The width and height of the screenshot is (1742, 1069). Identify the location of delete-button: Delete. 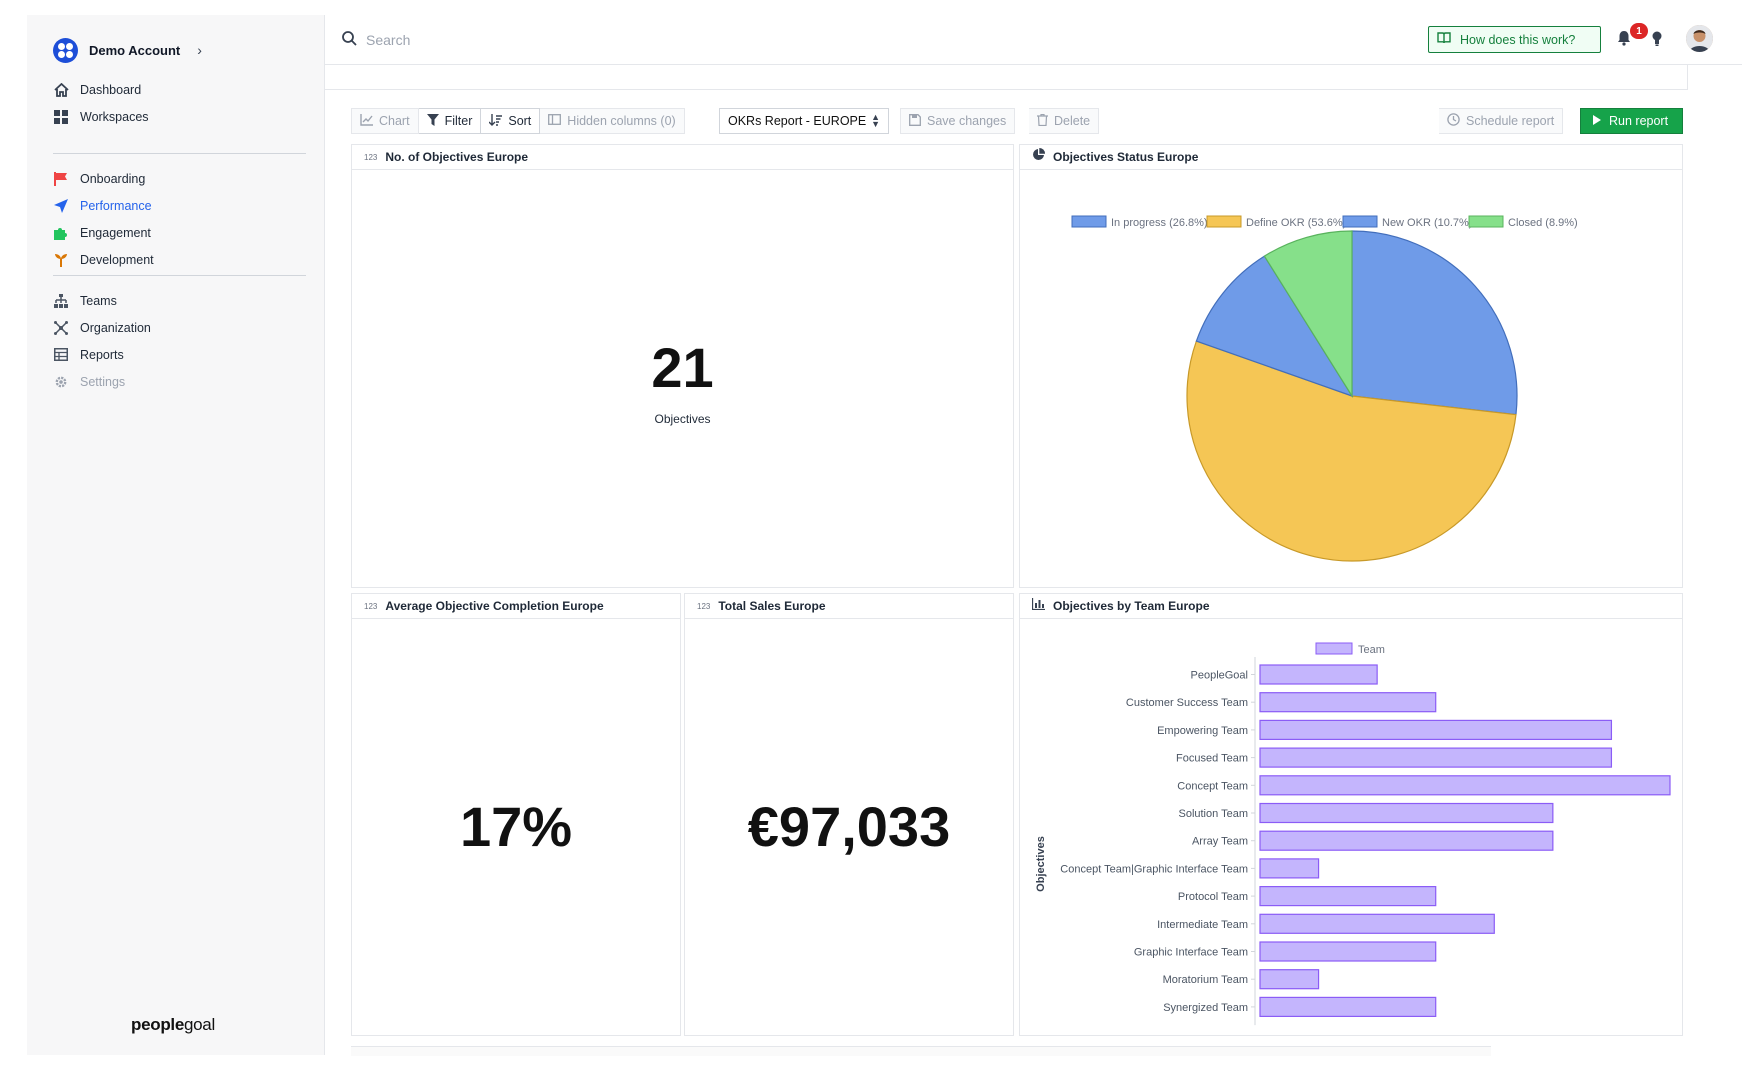
(1064, 121).